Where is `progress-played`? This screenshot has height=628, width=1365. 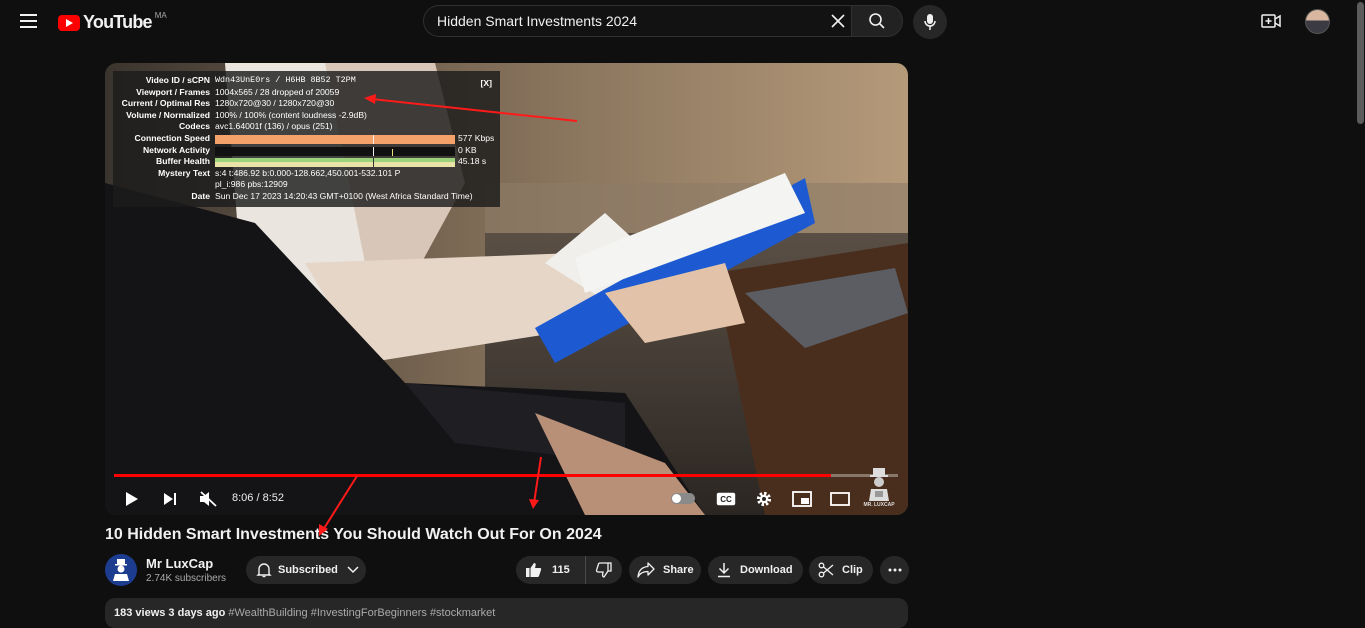 progress-played is located at coordinates (472, 475).